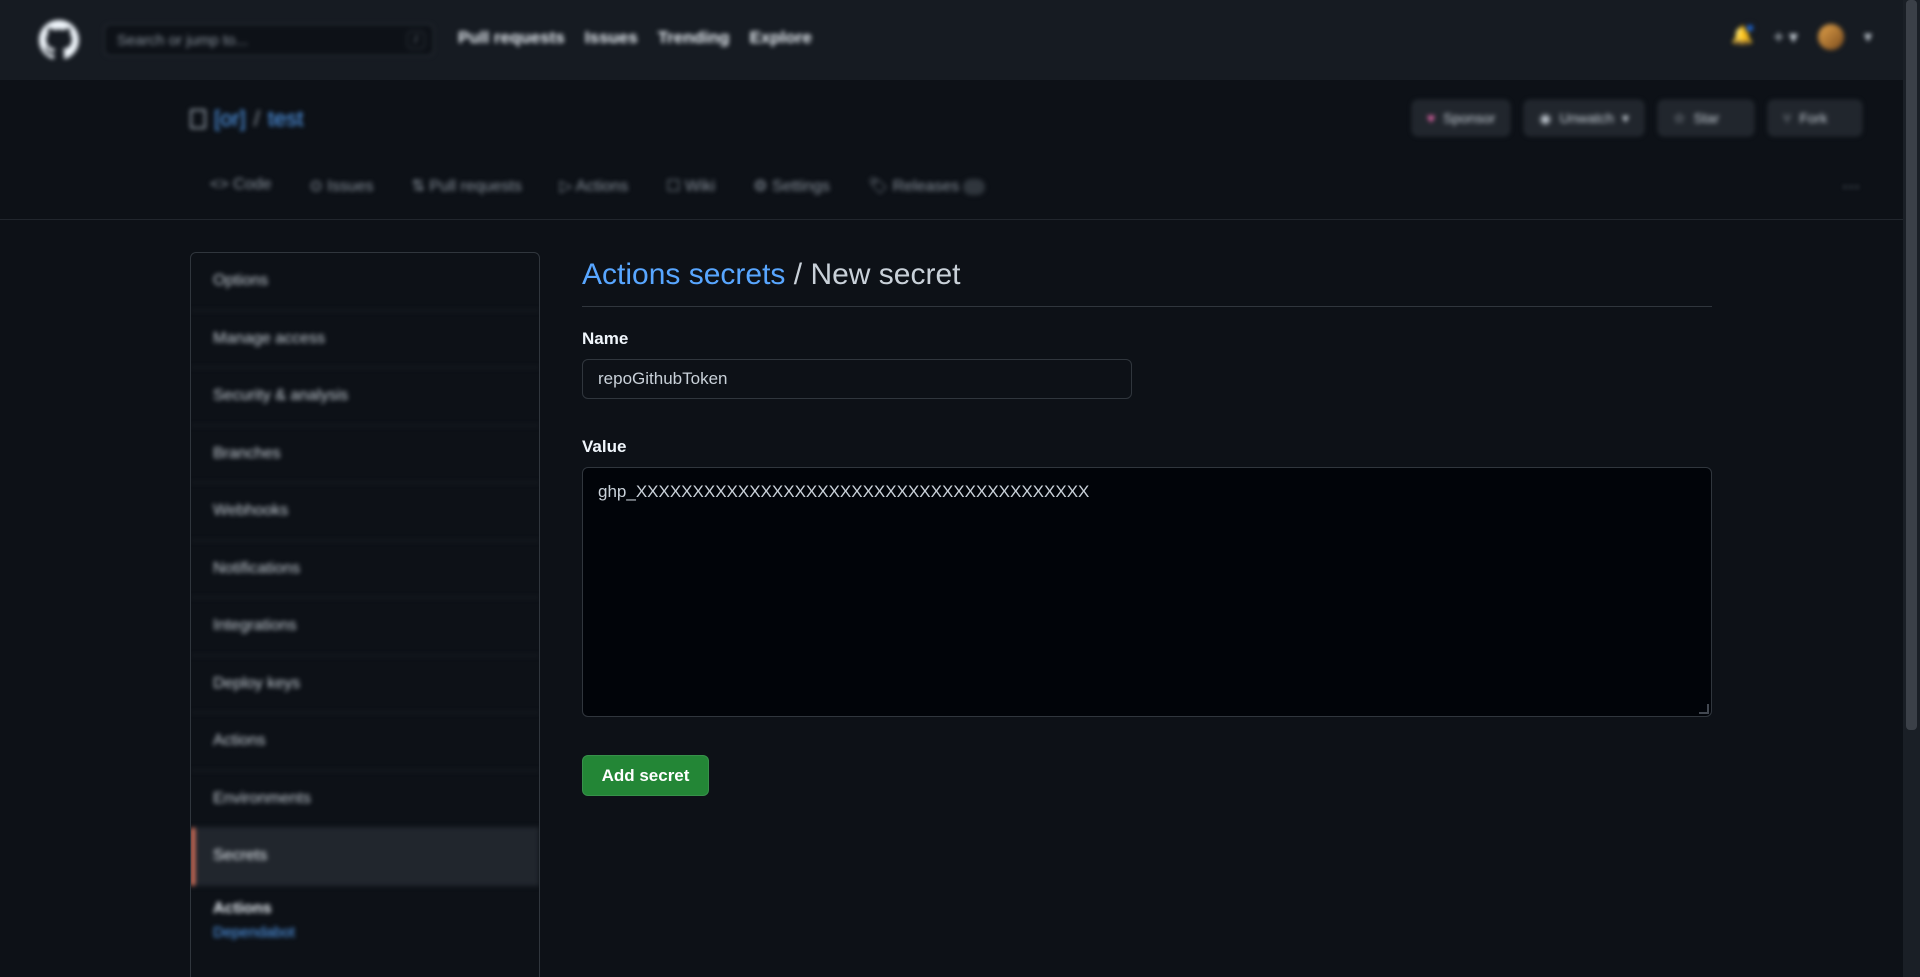 The image size is (1920, 977). I want to click on sidebar-item-options: Options, so click(365, 282).